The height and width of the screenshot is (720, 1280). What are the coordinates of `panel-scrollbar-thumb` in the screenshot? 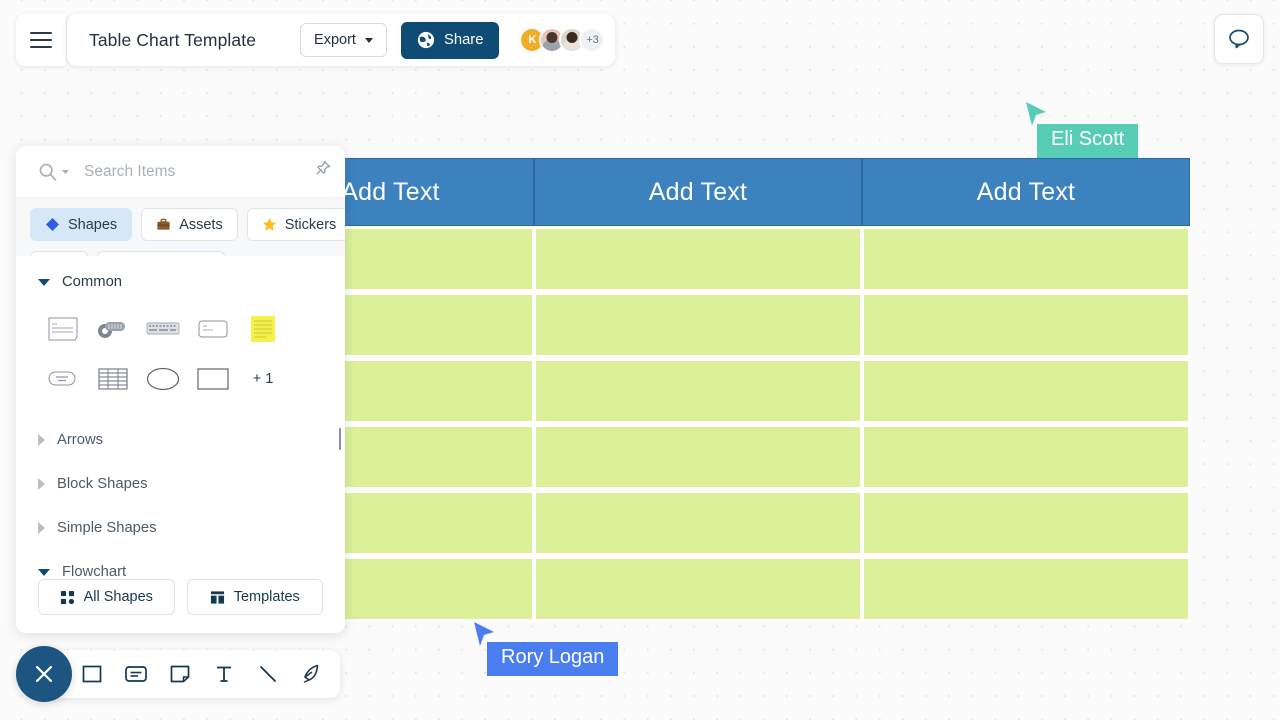 It's located at (340, 439).